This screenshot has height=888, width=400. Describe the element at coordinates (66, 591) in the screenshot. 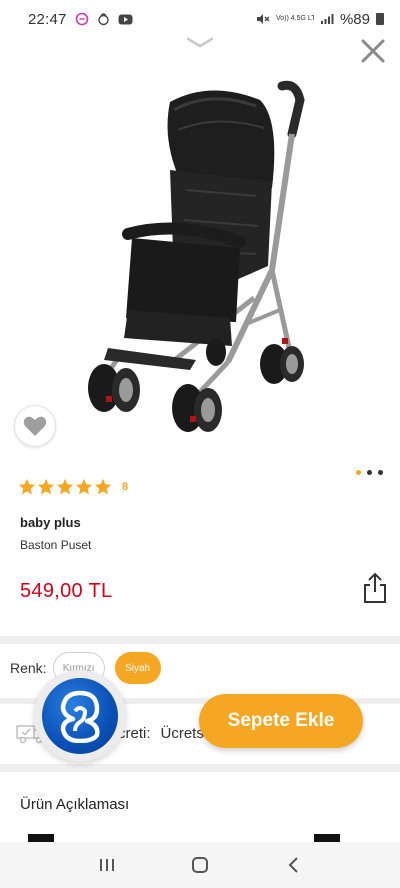

I see `product-price: 549,00 TL` at that location.